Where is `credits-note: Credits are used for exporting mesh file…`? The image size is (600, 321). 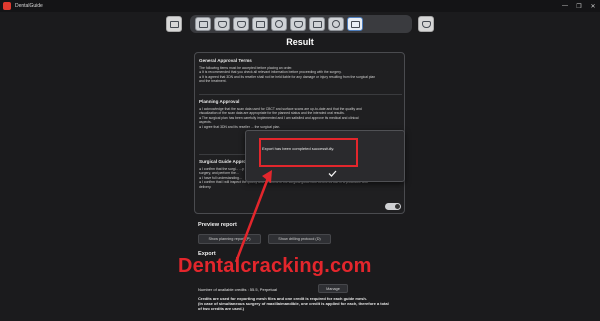
credits-note: Credits are used for exporting mesh file… is located at coordinates (313, 303).